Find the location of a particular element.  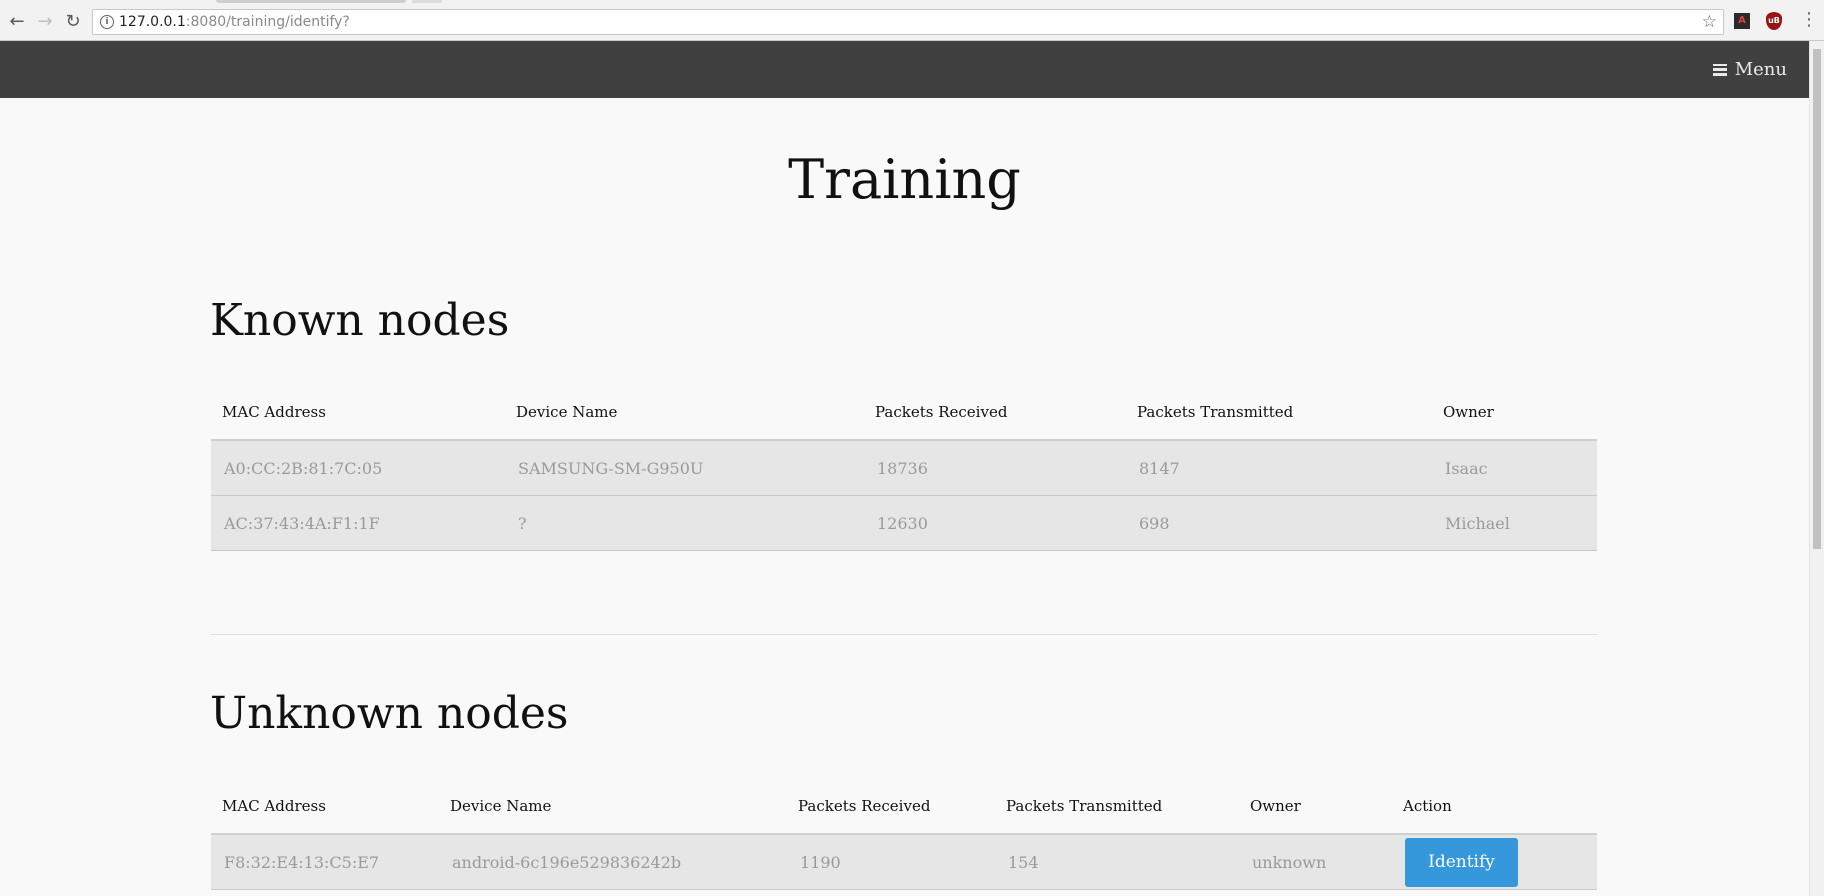

unknown-nodes-heading: Unknown nodes is located at coordinates (389, 713).